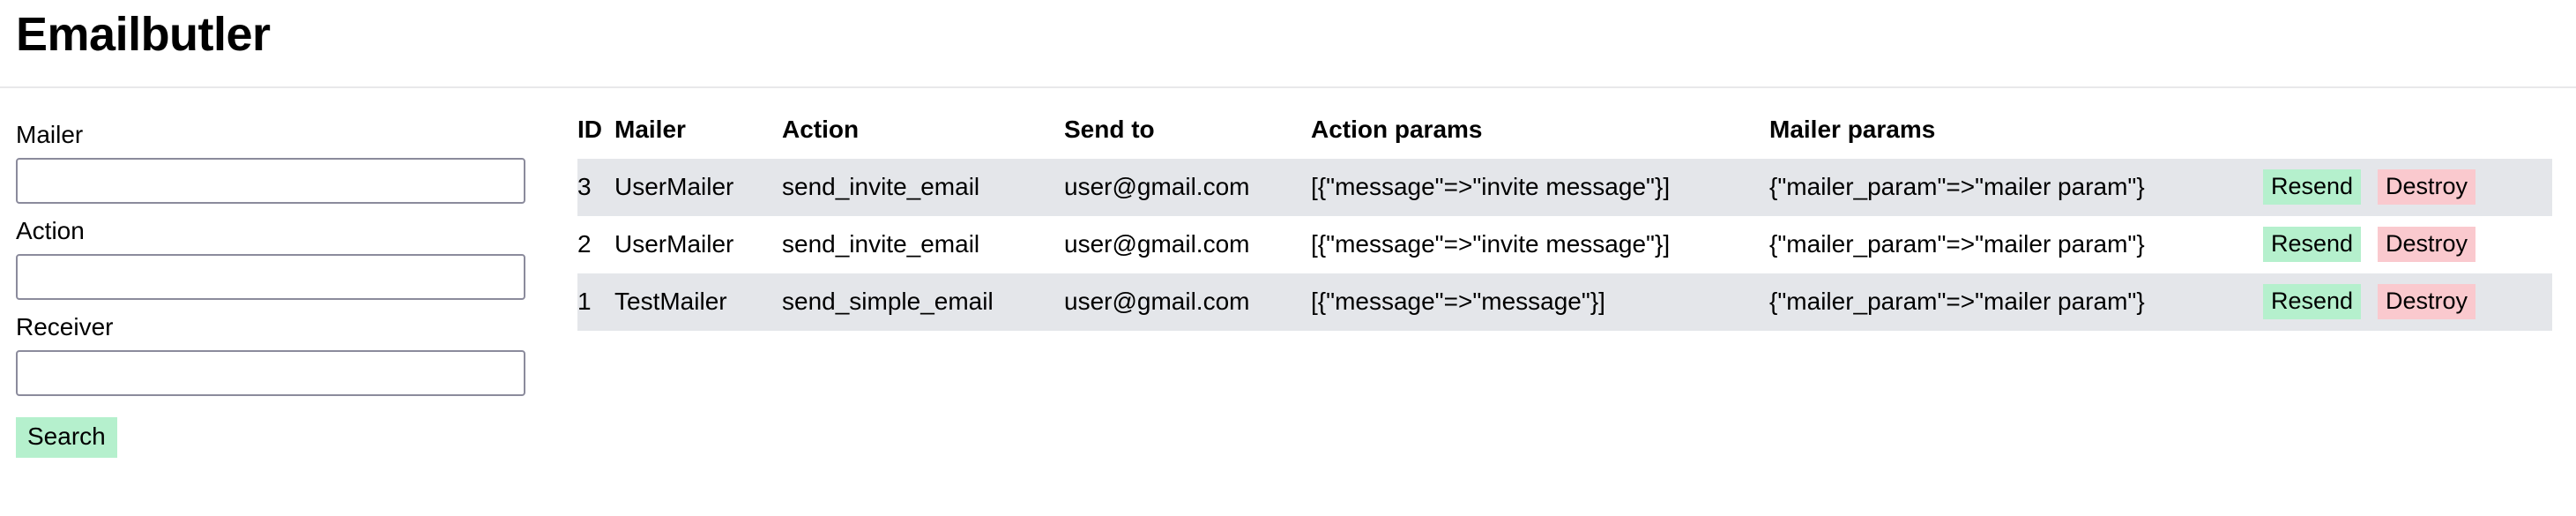  I want to click on cell-id: 1, so click(596, 302).